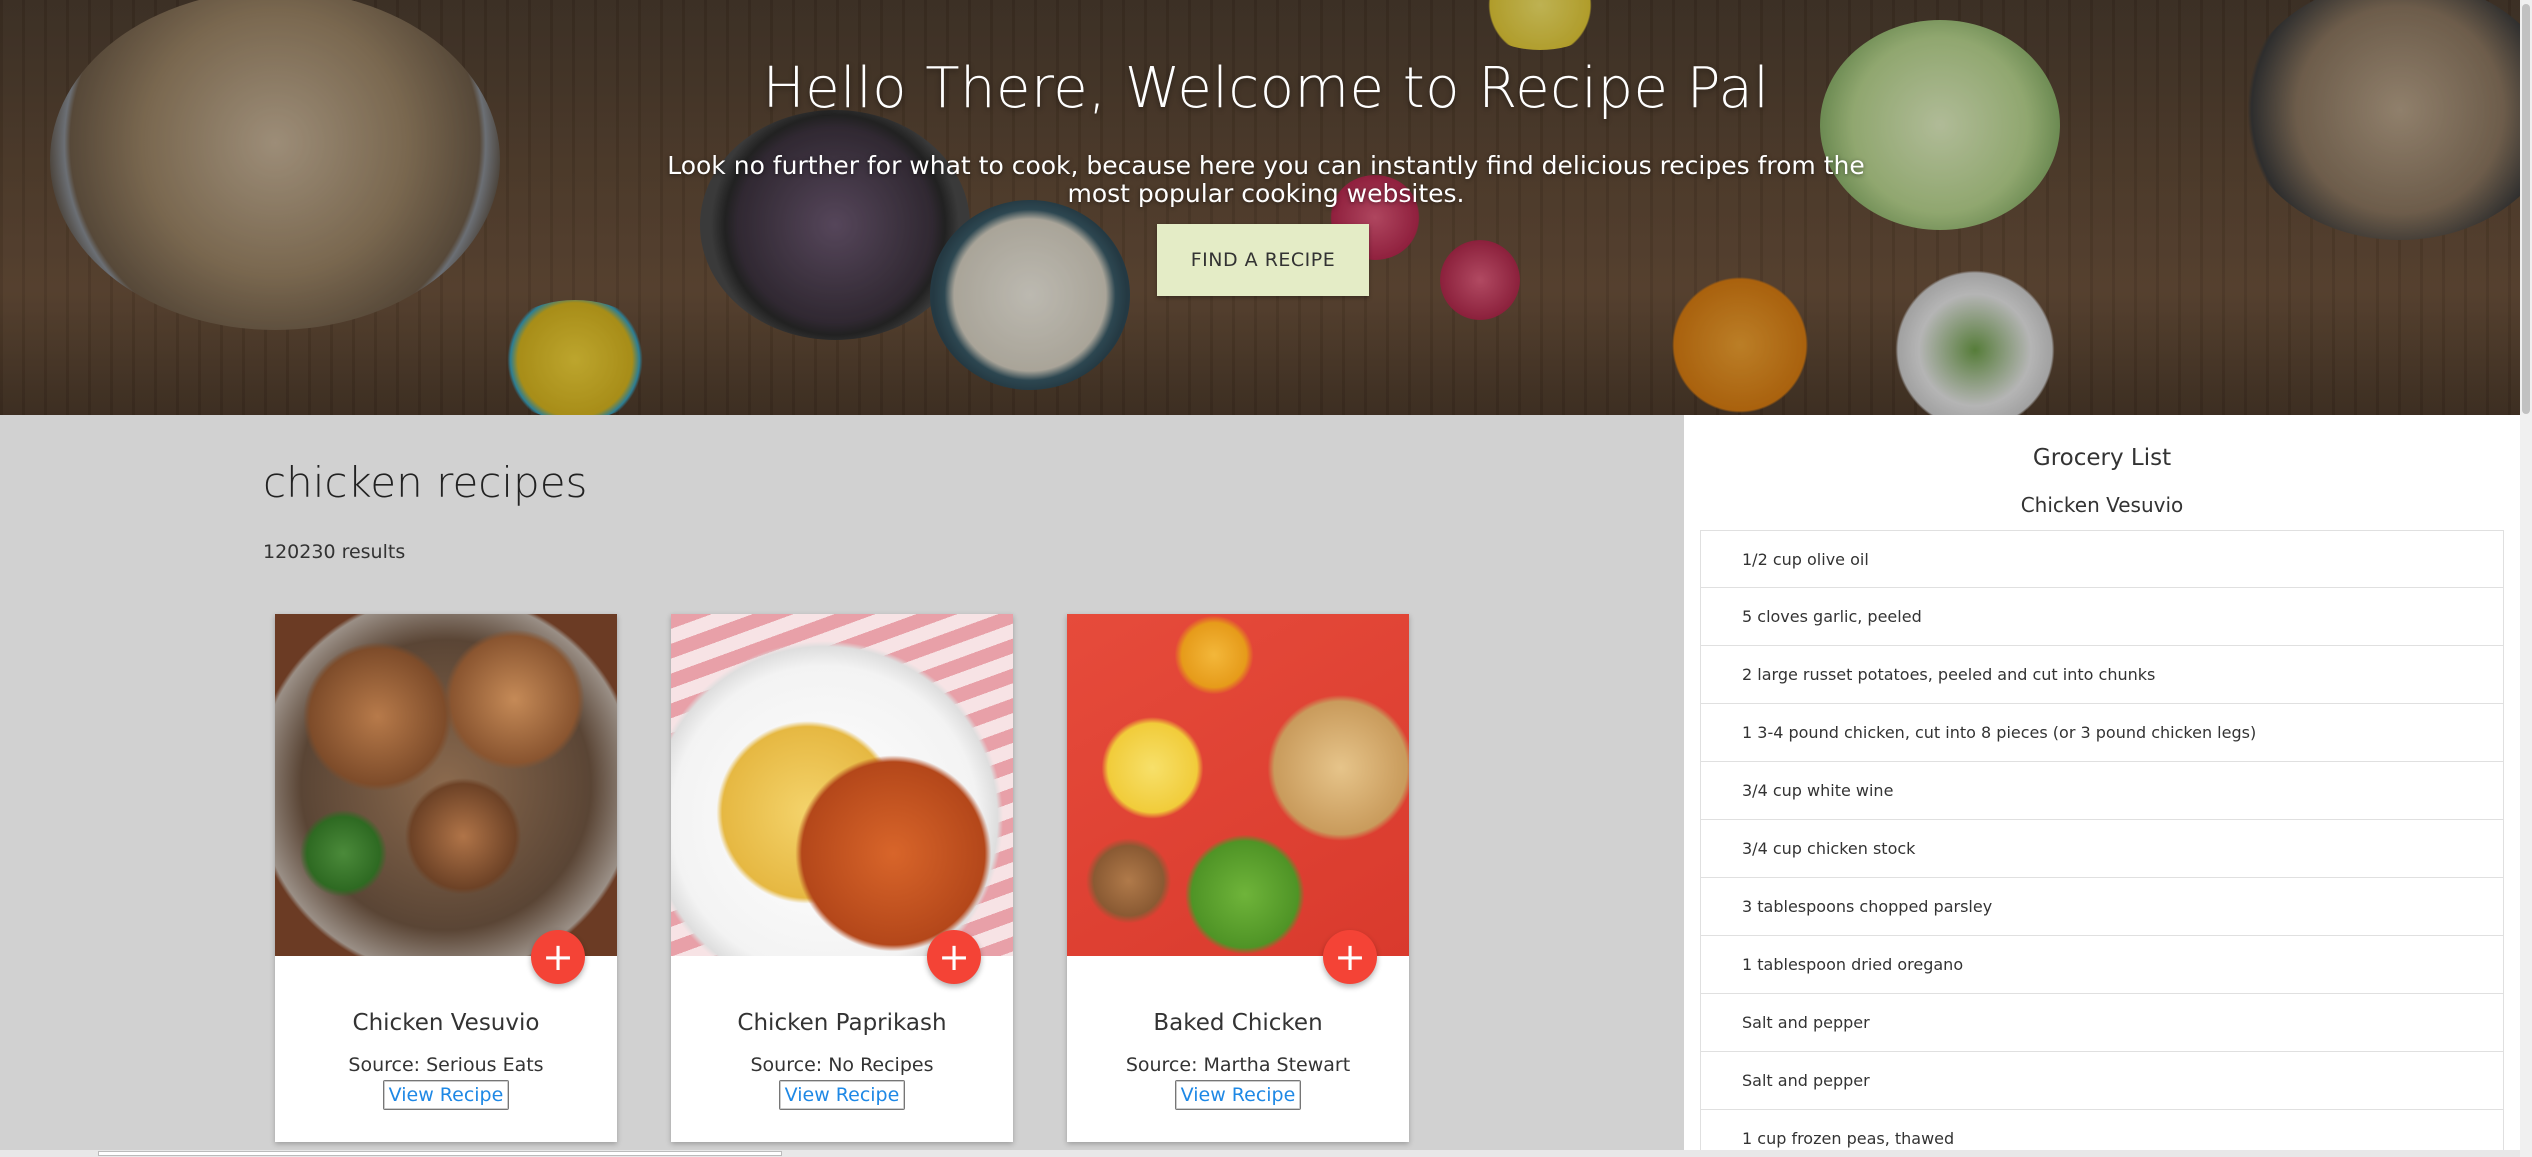 The height and width of the screenshot is (1157, 2532). What do you see at coordinates (1266, 88) in the screenshot?
I see `hero-title: Hello There, Welcome to Recipe Pal` at bounding box center [1266, 88].